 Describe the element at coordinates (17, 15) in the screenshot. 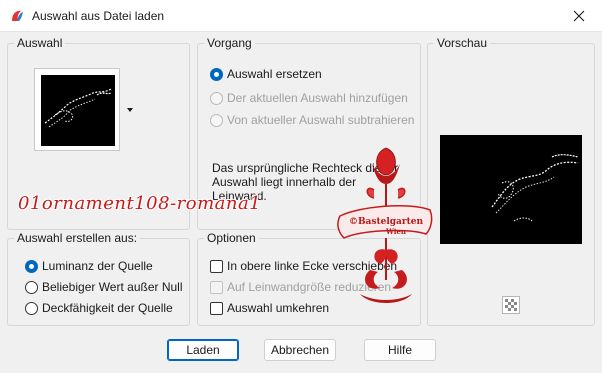

I see `paintshop-pro-icon` at that location.